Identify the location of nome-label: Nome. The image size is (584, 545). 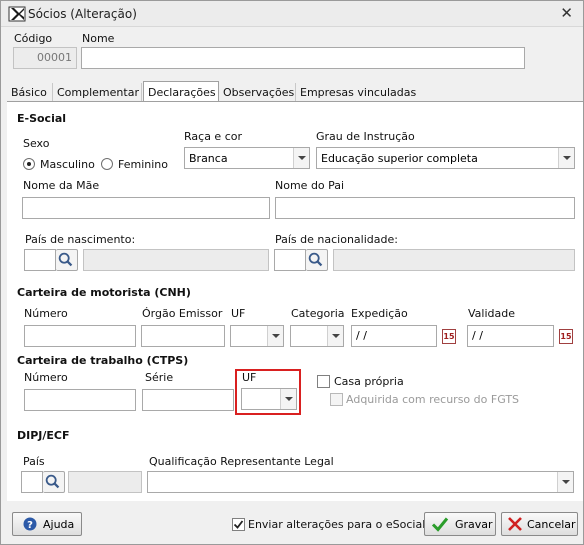
(98, 38).